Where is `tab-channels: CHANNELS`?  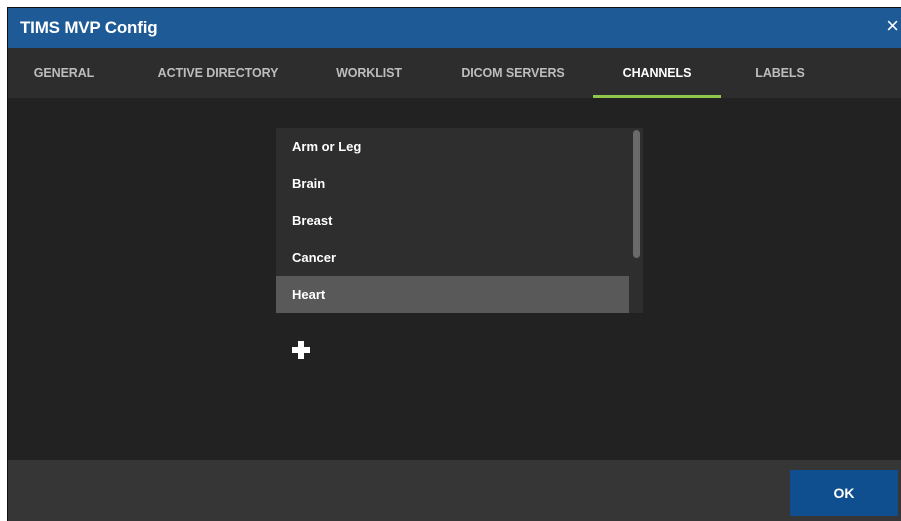 tab-channels: CHANNELS is located at coordinates (657, 73).